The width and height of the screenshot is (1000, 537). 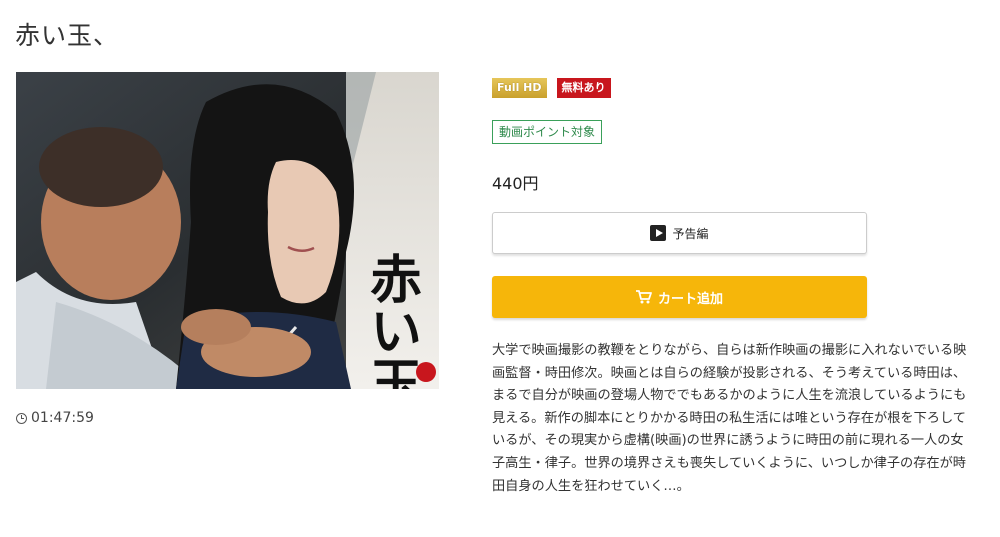 I want to click on clock-icon, so click(x=21, y=418).